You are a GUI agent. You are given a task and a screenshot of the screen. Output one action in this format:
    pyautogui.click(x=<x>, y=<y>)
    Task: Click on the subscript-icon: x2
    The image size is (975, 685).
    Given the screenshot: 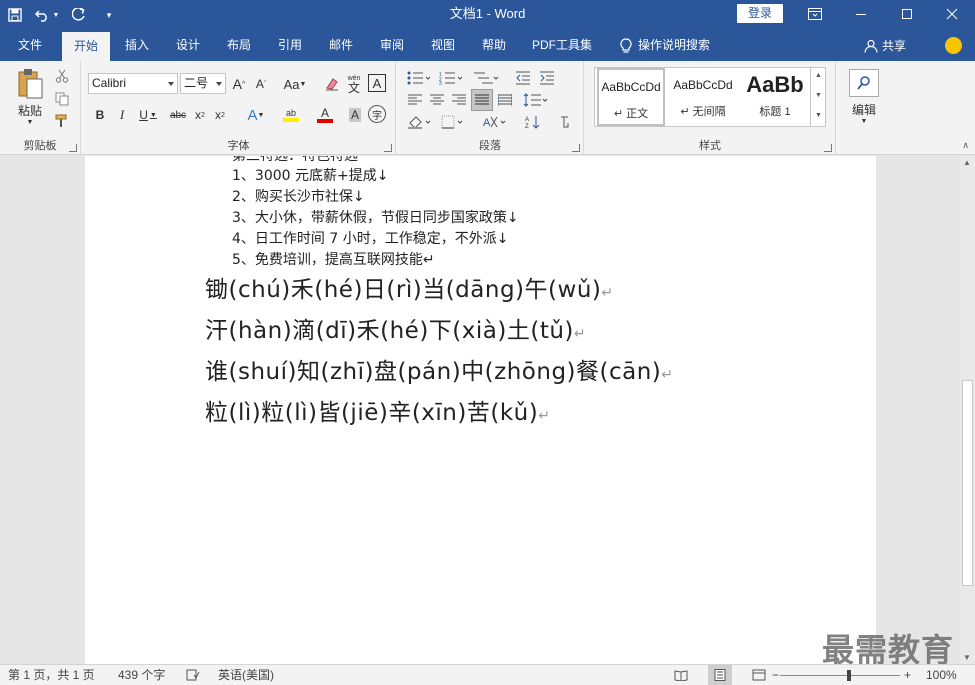 What is the action you would take?
    pyautogui.click(x=200, y=115)
    